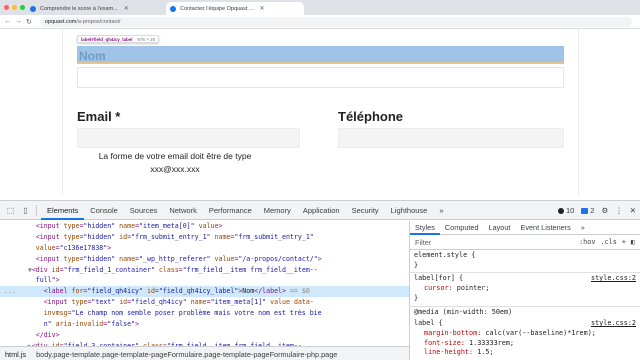  I want to click on nom-input, so click(320, 77).